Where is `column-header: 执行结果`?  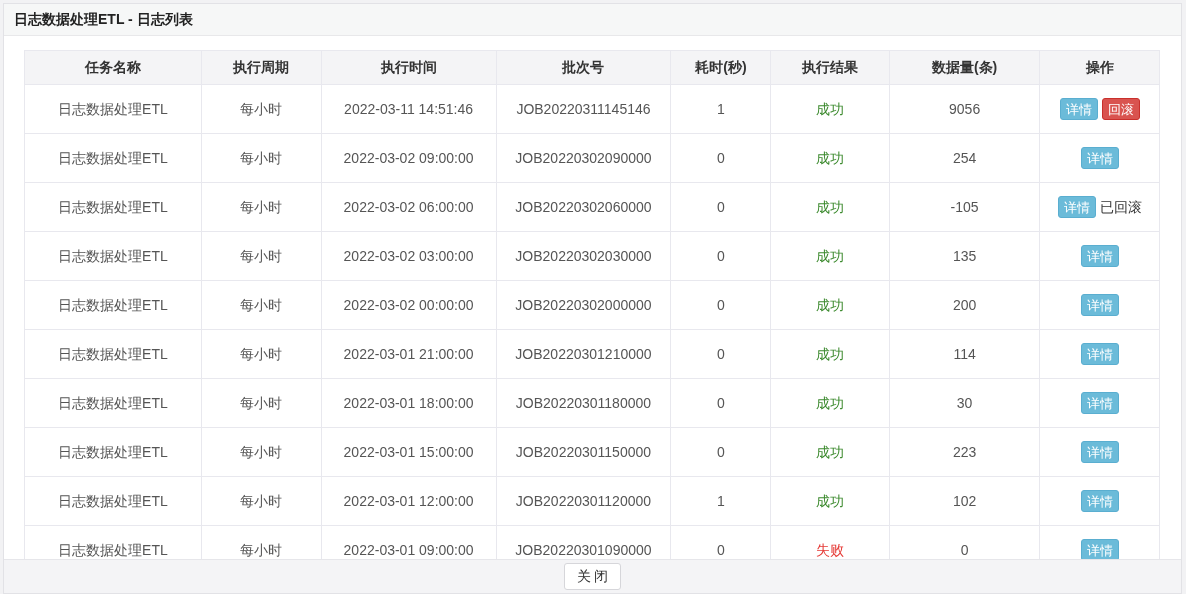 column-header: 执行结果 is located at coordinates (830, 67).